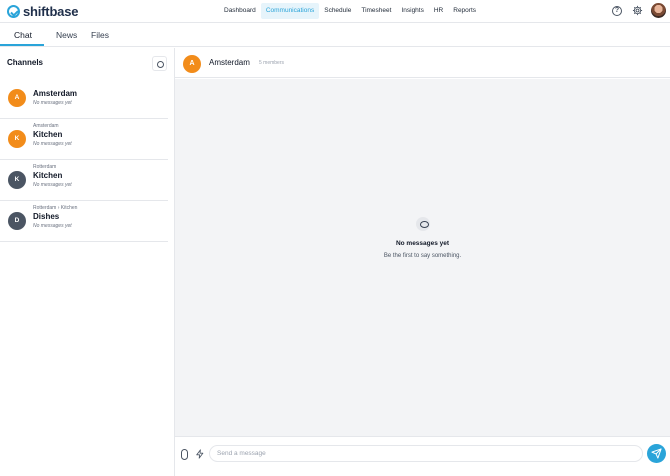 Image resolution: width=670 pixels, height=476 pixels. Describe the element at coordinates (17, 98) in the screenshot. I see `channel-avatar: A` at that location.